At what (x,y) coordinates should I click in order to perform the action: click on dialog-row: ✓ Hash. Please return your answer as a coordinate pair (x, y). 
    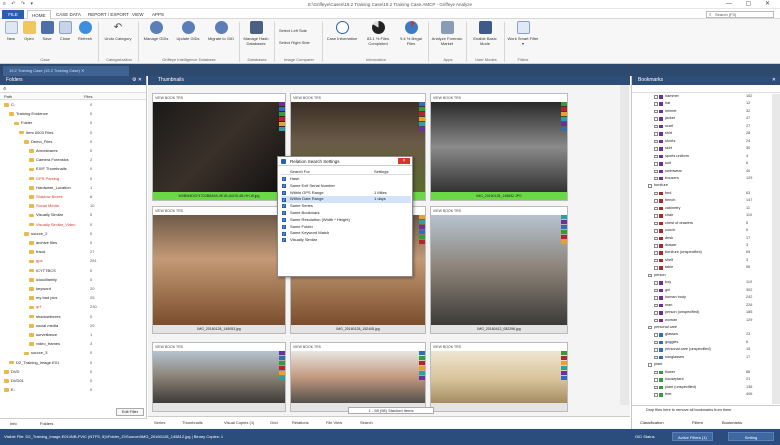
    Looking at the image, I should click on (346, 179).